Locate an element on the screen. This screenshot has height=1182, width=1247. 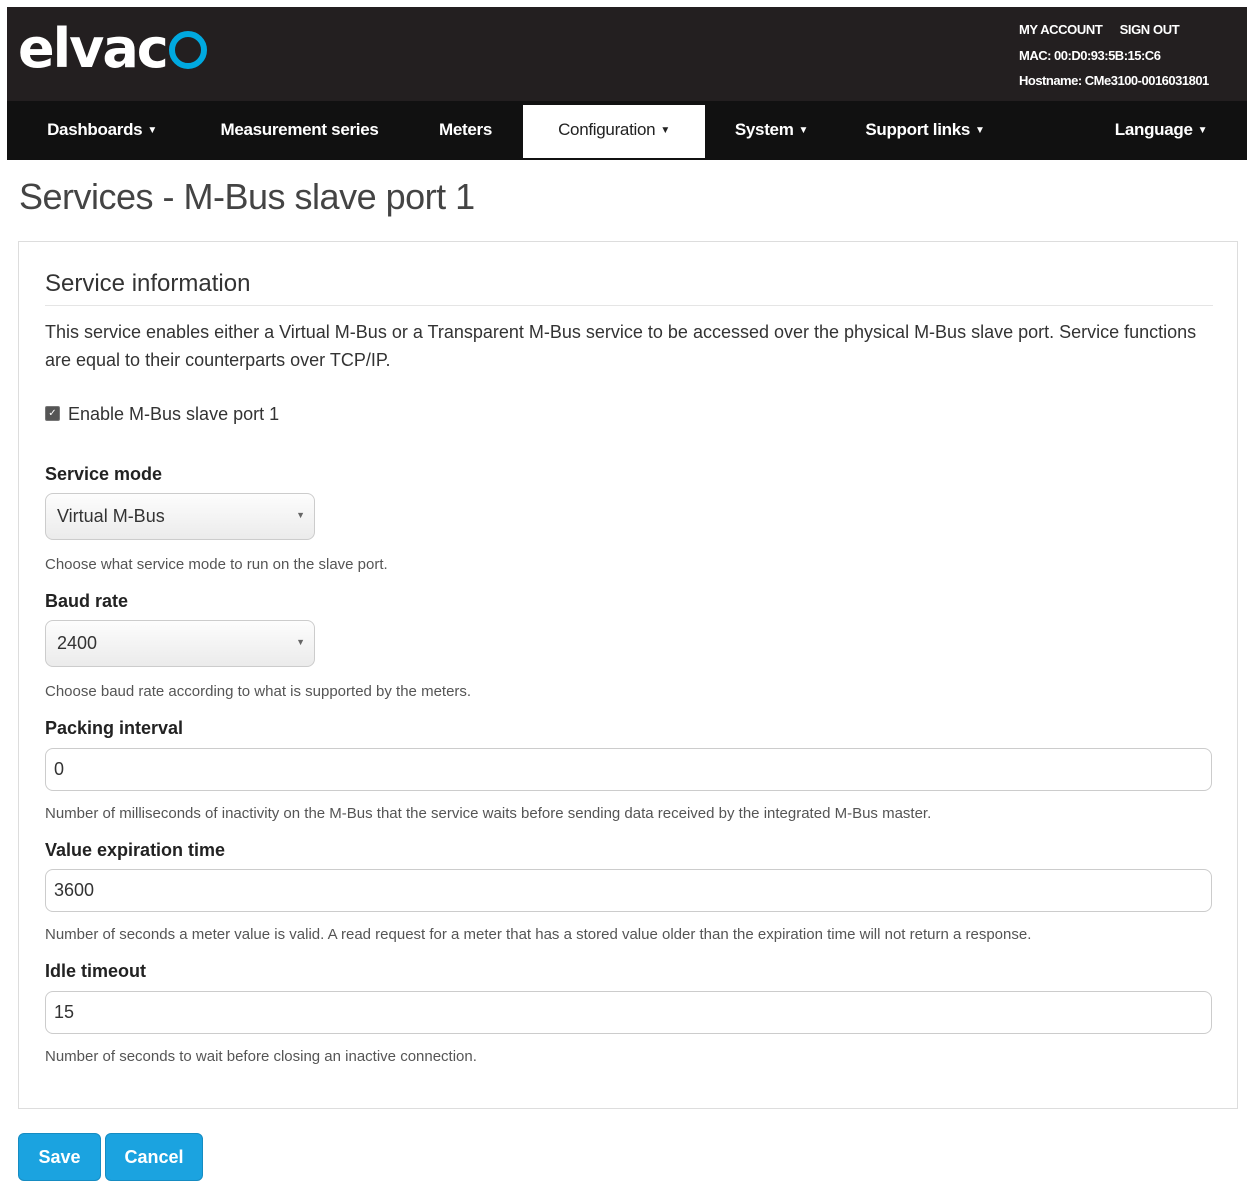
nav-dashboards: Dashboards ▼ is located at coordinates (102, 130).